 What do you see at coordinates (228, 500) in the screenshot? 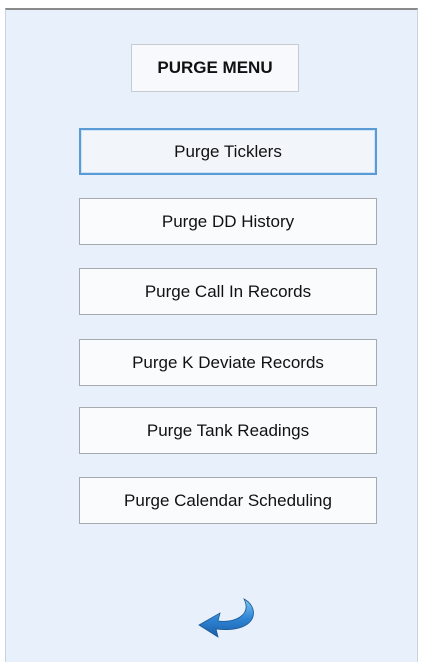
I see `purge-calendar-scheduling-button: Purge Calendar Scheduling` at bounding box center [228, 500].